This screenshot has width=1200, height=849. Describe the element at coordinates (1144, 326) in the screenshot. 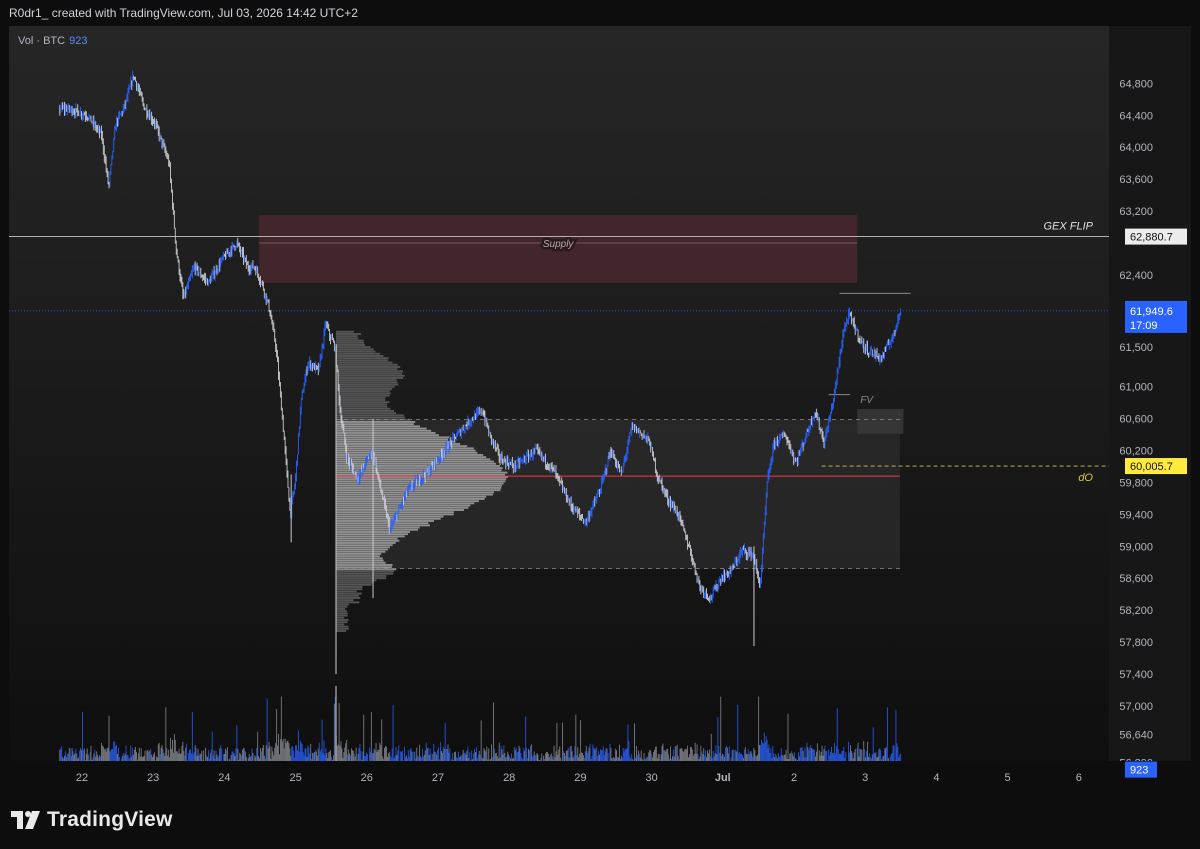

I see `countdown-label: 17:09` at that location.